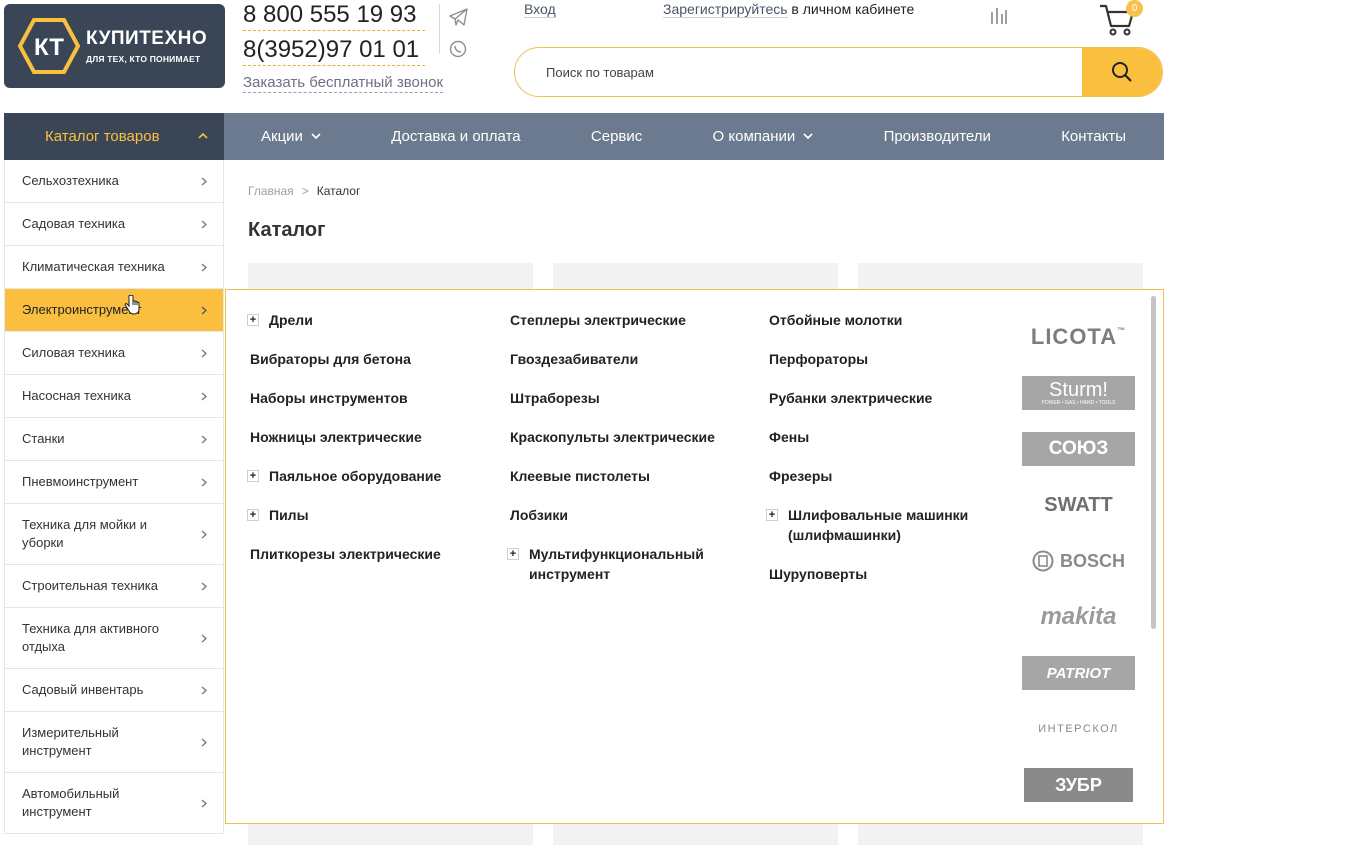 This screenshot has height=845, width=1356. Describe the element at coordinates (346, 515) in the screenshot. I see `subcategory-item: + Пилы` at that location.